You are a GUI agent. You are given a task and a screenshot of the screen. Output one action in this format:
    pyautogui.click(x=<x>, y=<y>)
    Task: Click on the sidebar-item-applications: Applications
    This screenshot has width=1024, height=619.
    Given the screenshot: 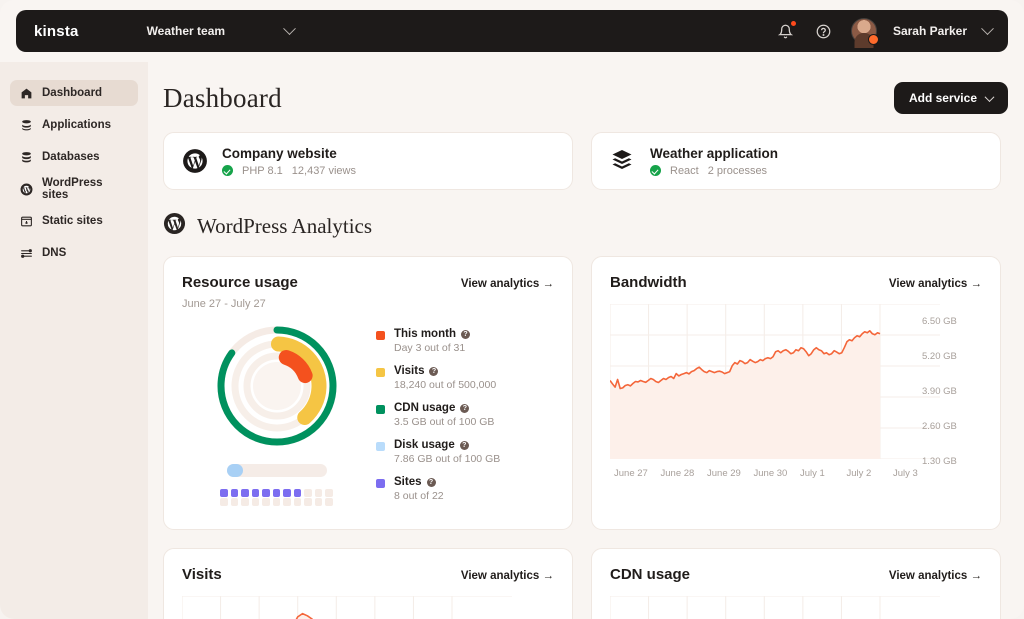 What is the action you would take?
    pyautogui.click(x=74, y=125)
    